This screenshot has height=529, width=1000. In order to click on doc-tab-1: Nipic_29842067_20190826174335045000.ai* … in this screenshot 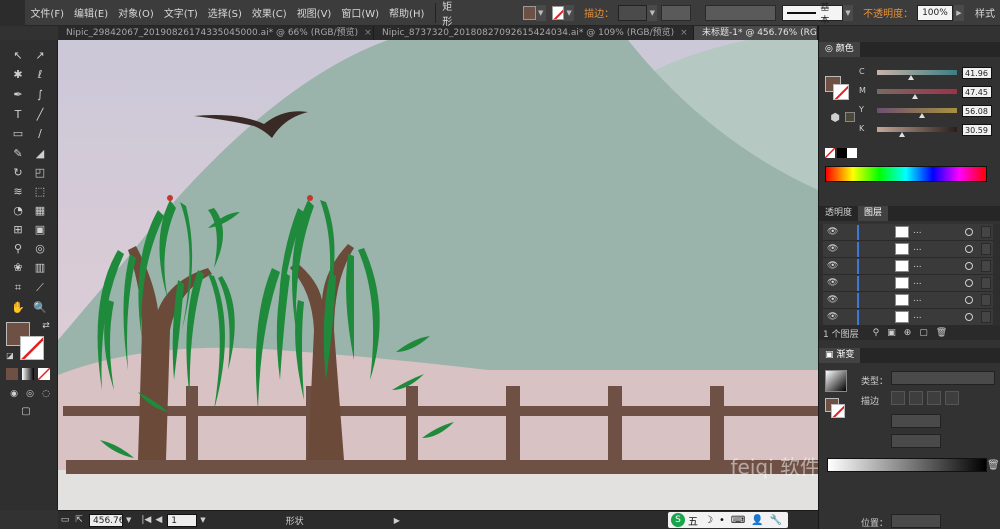, I will do `click(216, 33)`.